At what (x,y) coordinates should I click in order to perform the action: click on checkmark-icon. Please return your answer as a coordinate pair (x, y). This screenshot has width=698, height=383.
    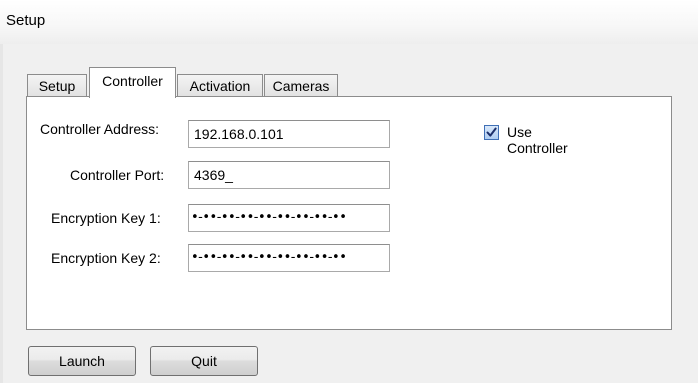
    Looking at the image, I should click on (491, 132).